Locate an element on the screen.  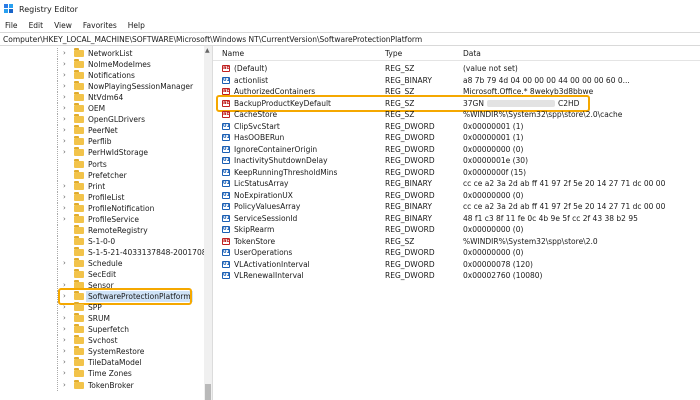
tree-item: › NoImeModeImes is located at coordinates (102, 65).